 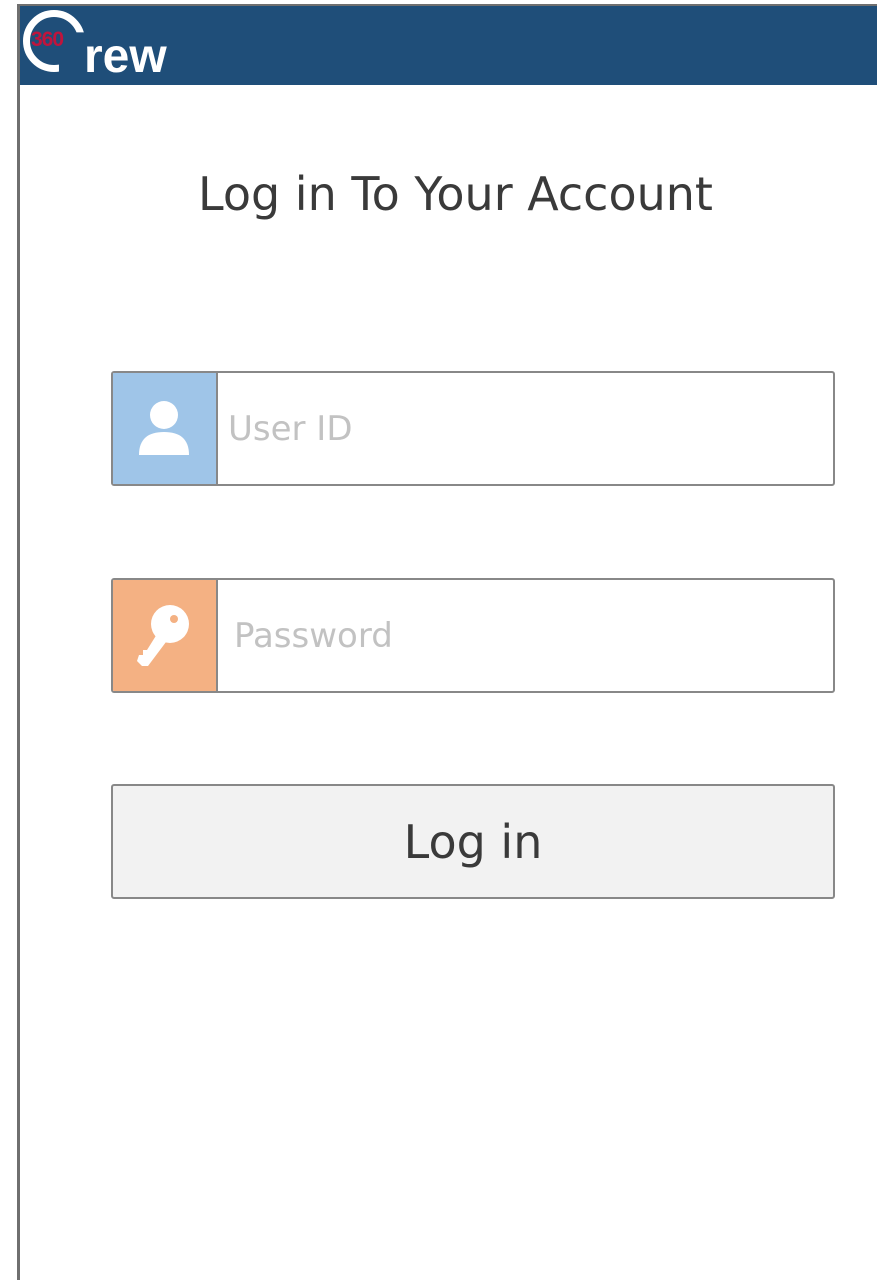 What do you see at coordinates (125, 56) in the screenshot?
I see `logo-word: rew` at bounding box center [125, 56].